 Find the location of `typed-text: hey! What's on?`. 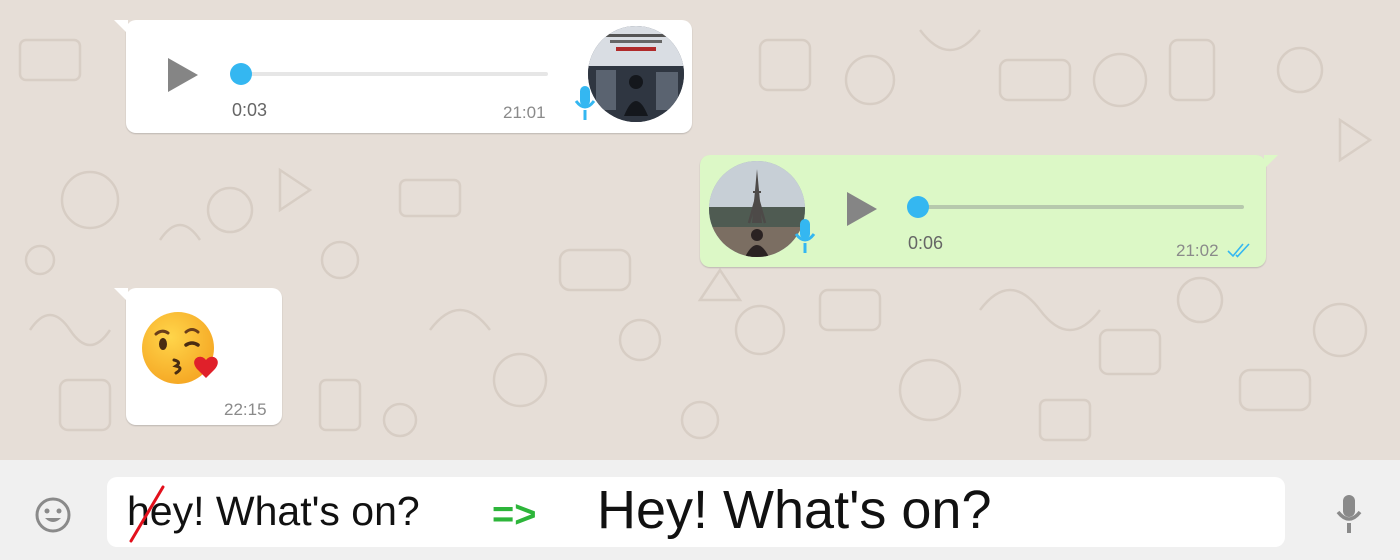

typed-text: hey! What's on? is located at coordinates (273, 511).